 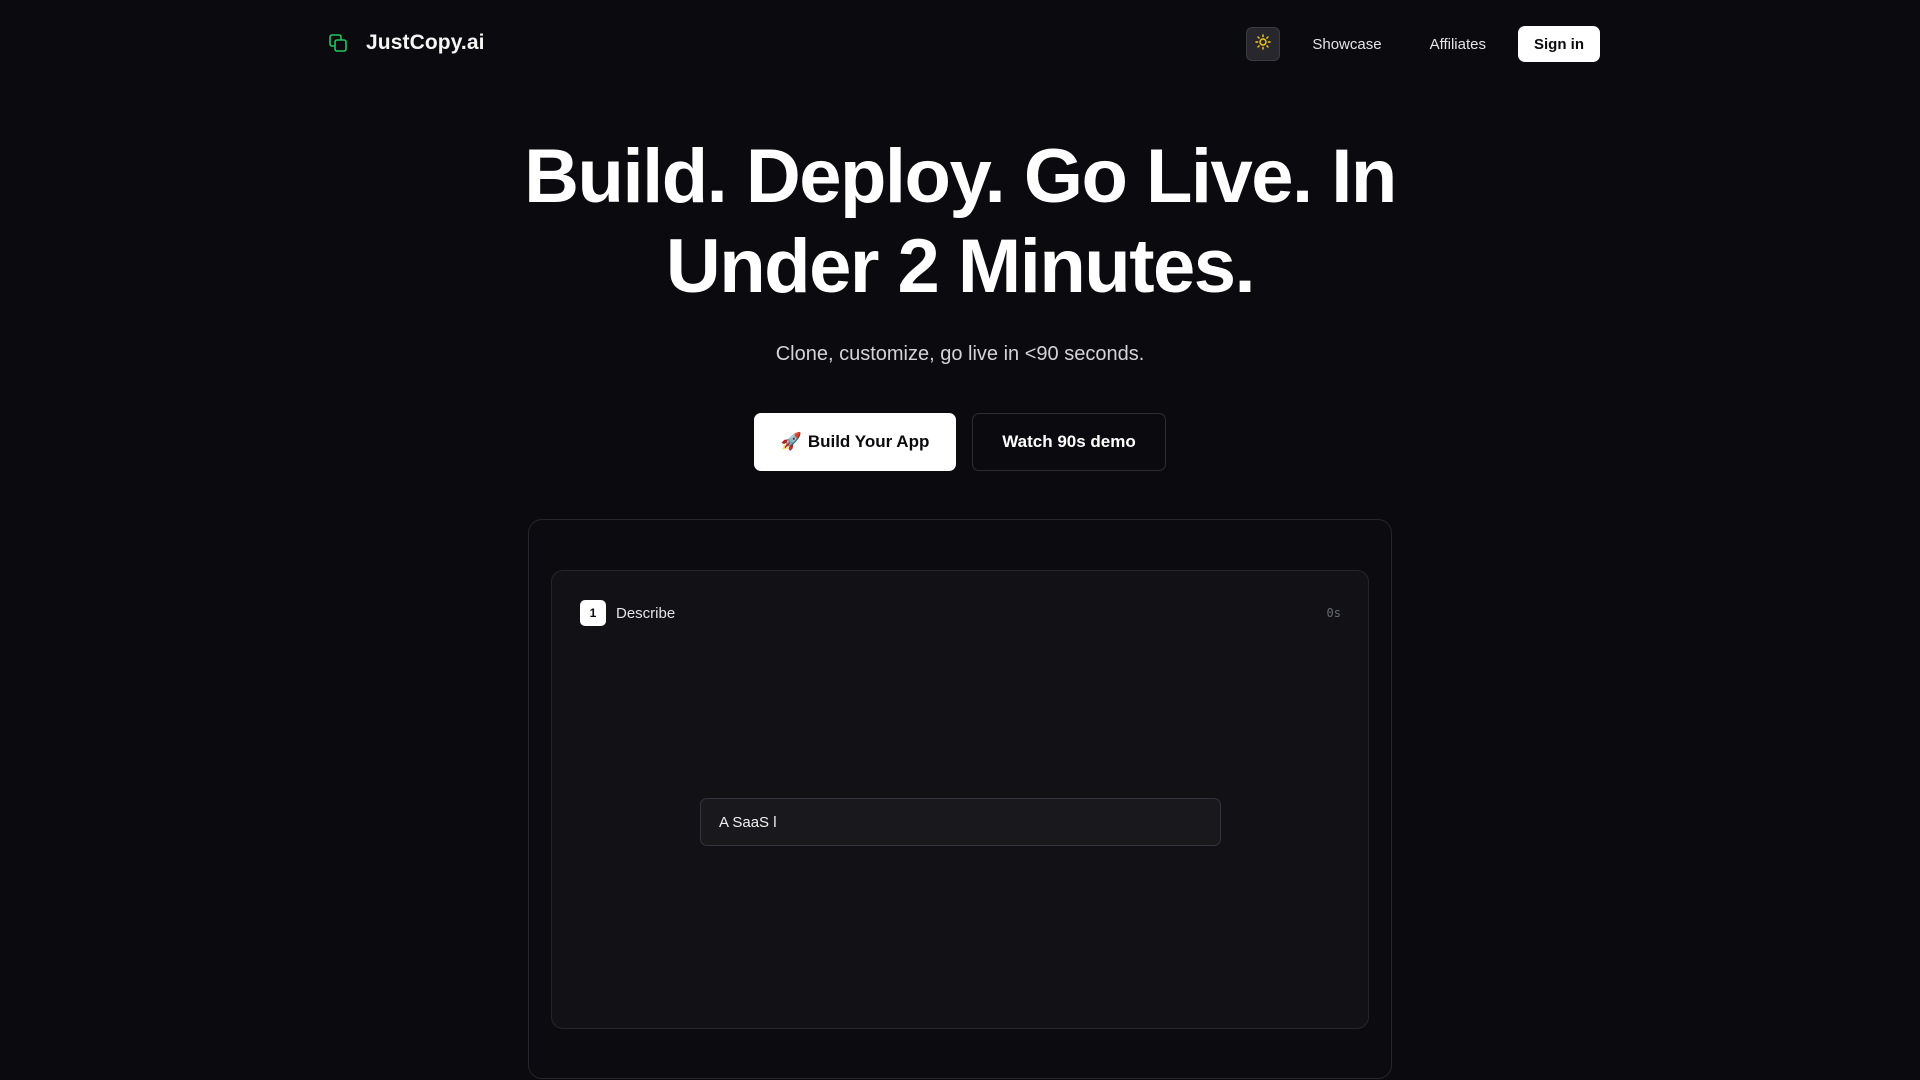 I want to click on watch-demo-button: Watch 90s demo, so click(x=1069, y=442).